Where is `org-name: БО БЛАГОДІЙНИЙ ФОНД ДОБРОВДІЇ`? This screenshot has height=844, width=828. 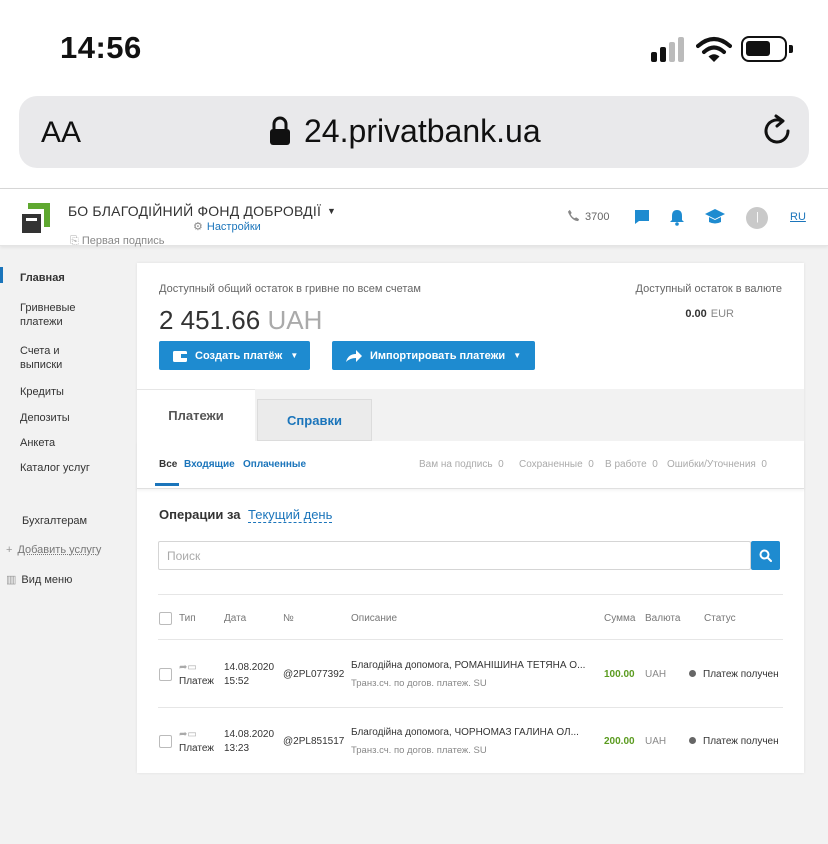 org-name: БО БЛАГОДІЙНИЙ ФОНД ДОБРОВДІЇ is located at coordinates (195, 211).